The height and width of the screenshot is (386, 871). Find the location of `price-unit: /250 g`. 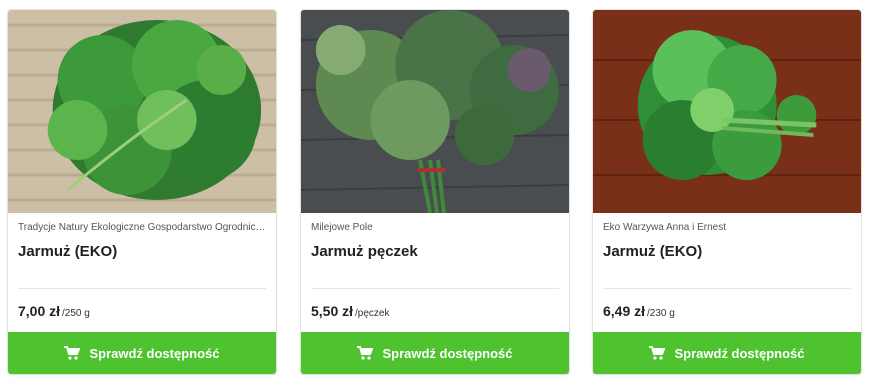

price-unit: /250 g is located at coordinates (76, 313).